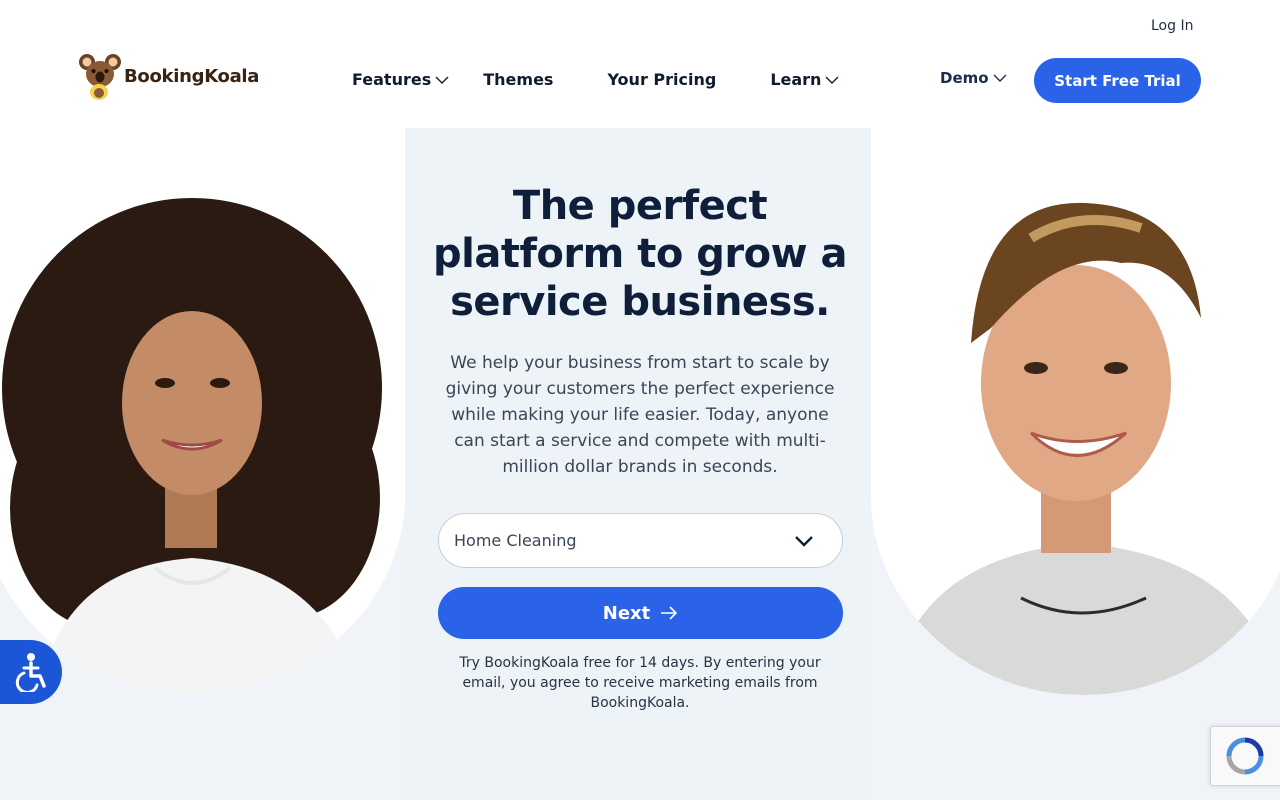 This screenshot has width=1280, height=800. I want to click on nav-item-features: Features, so click(400, 79).